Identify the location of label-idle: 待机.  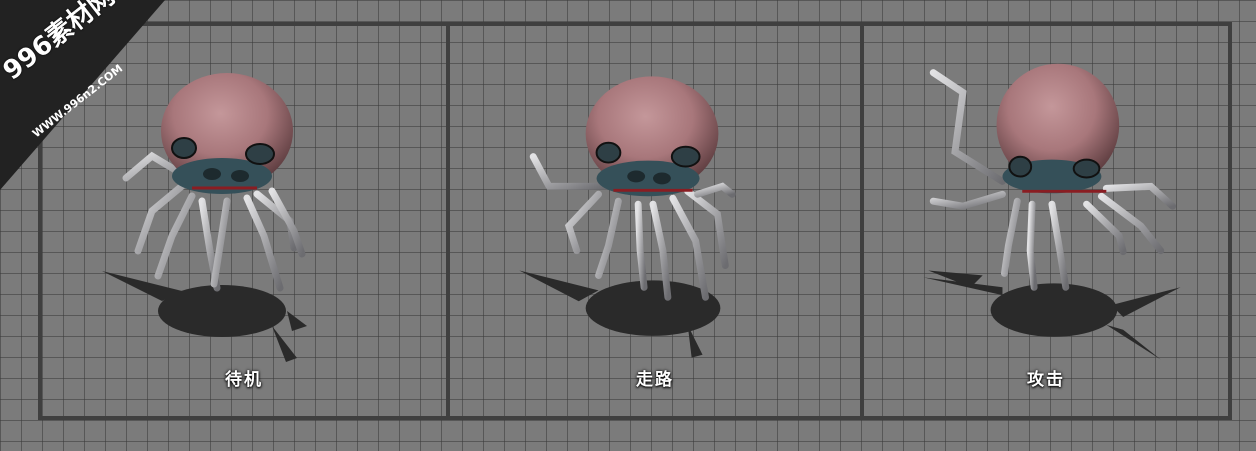
(244, 380).